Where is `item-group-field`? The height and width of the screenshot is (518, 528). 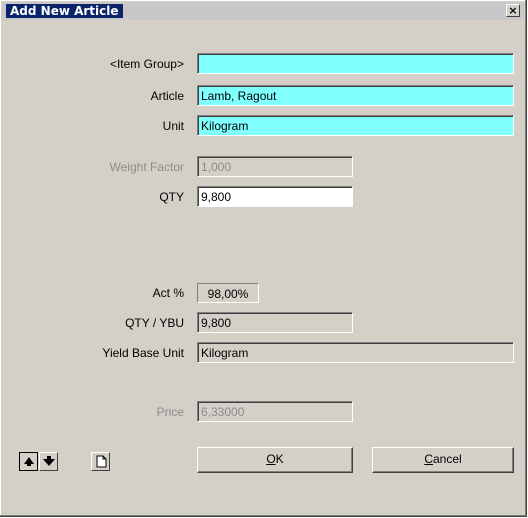 item-group-field is located at coordinates (355, 63).